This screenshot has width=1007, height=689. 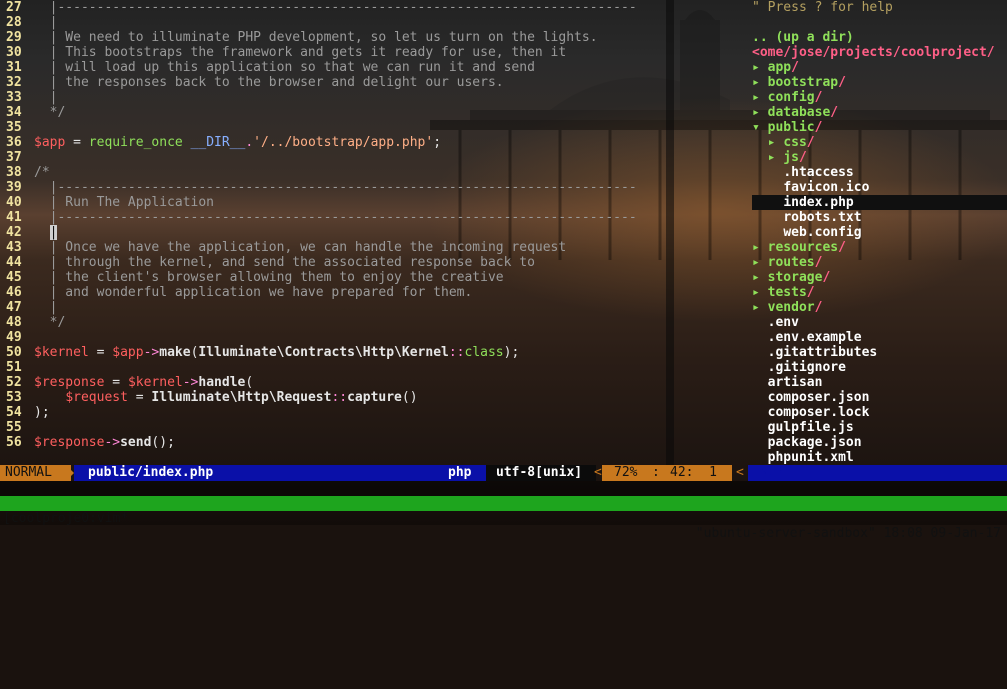 I want to click on code-token: require_once, so click(x=135, y=142).